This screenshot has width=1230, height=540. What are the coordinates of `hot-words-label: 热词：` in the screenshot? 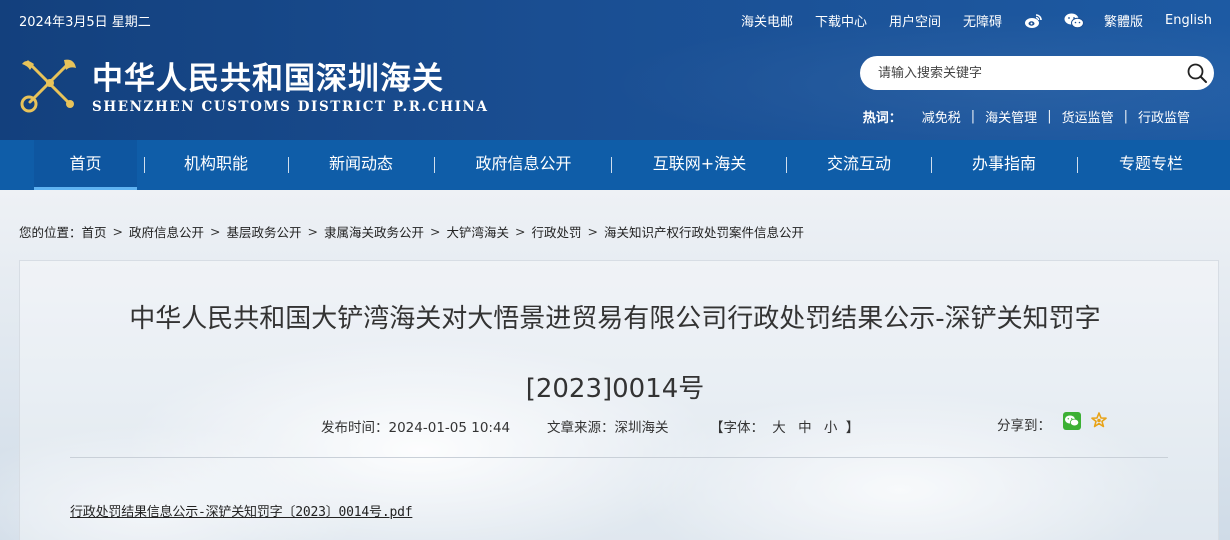 It's located at (882, 118).